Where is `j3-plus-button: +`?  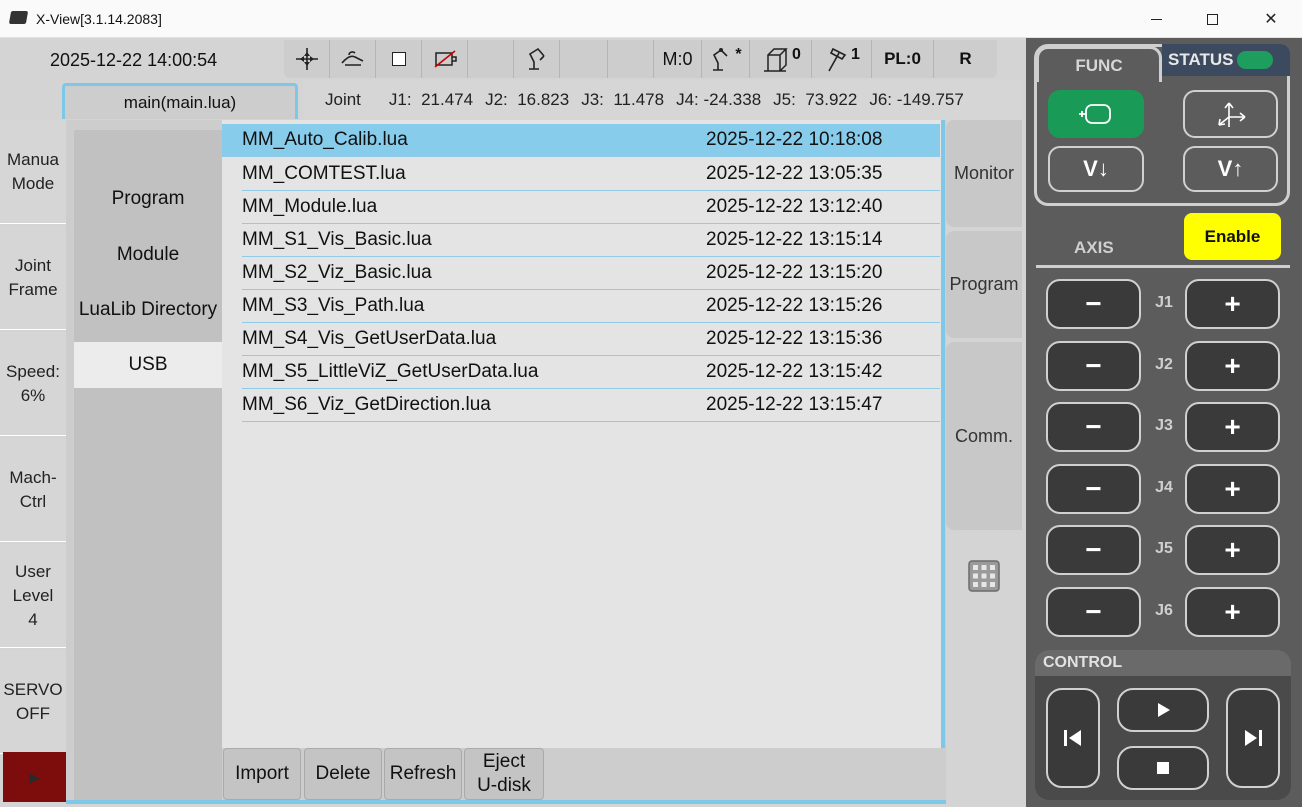
j3-plus-button: + is located at coordinates (1232, 427).